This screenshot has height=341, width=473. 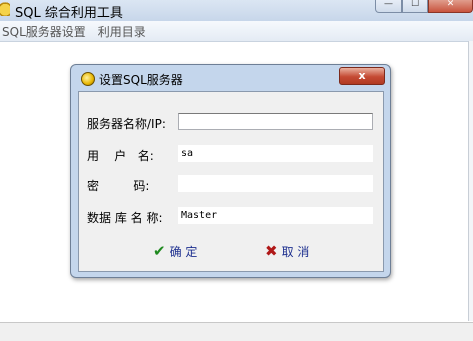 What do you see at coordinates (118, 186) in the screenshot?
I see `password-label: 密 码:` at bounding box center [118, 186].